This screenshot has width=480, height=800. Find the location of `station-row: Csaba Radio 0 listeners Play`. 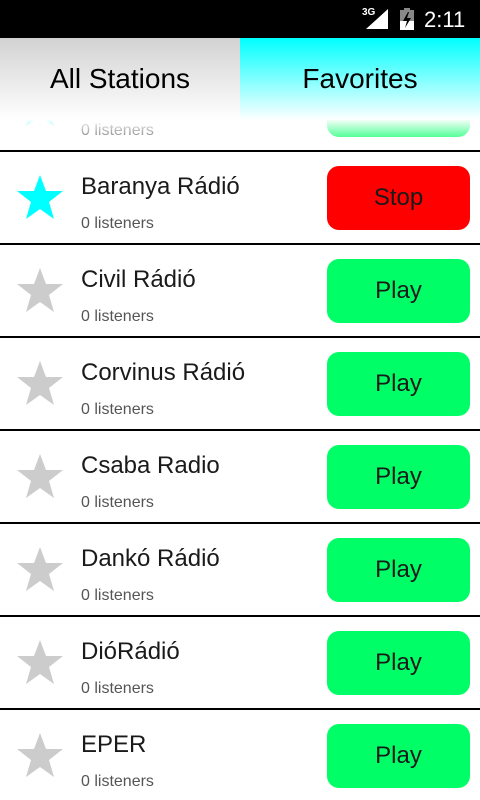

station-row: Csaba Radio 0 listeners Play is located at coordinates (240, 477).